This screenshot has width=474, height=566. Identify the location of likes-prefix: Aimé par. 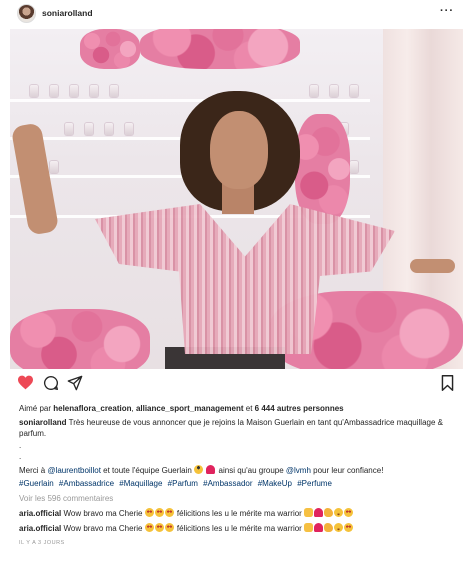
(36, 408).